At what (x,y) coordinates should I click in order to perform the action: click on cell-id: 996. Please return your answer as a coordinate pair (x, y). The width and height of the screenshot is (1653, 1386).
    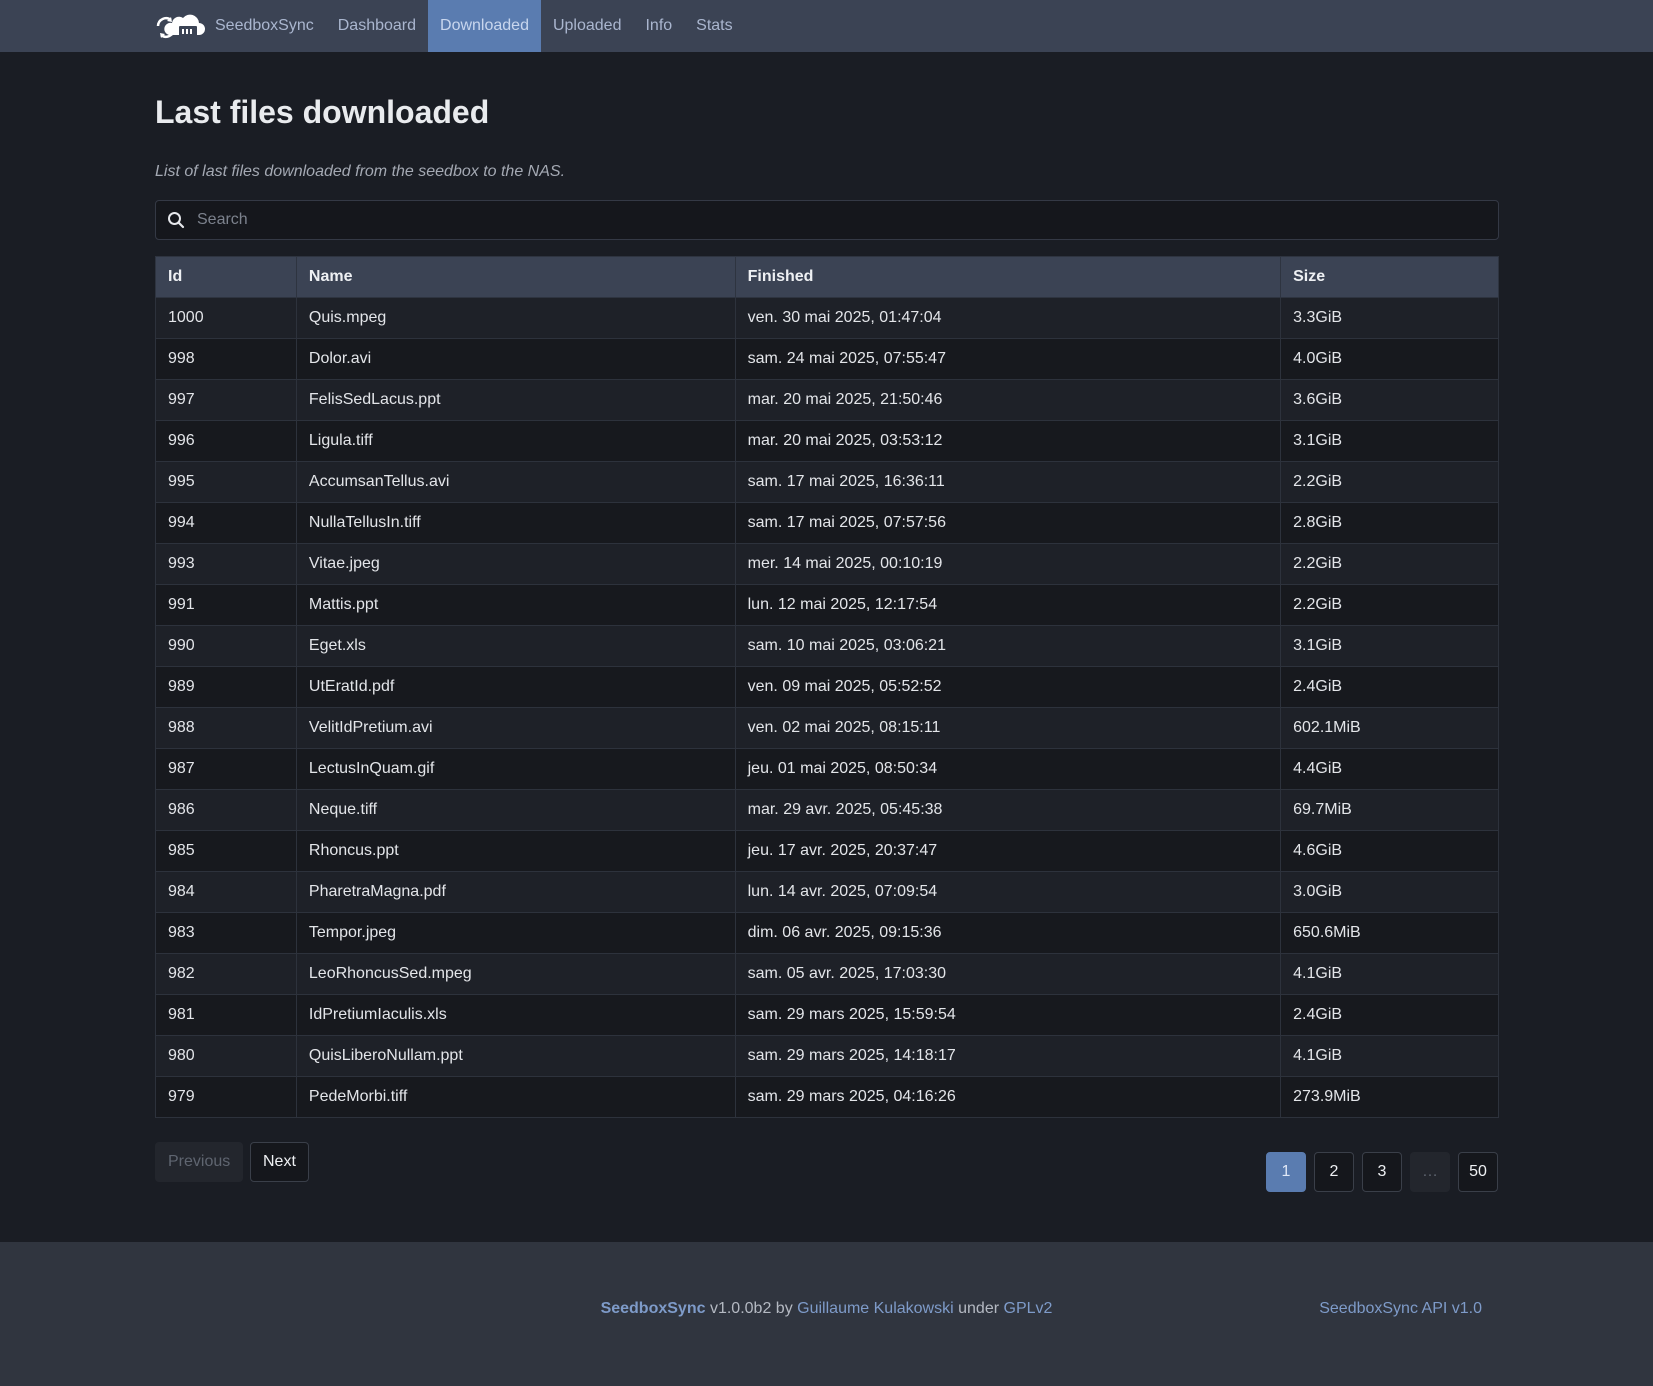
    Looking at the image, I should click on (226, 441).